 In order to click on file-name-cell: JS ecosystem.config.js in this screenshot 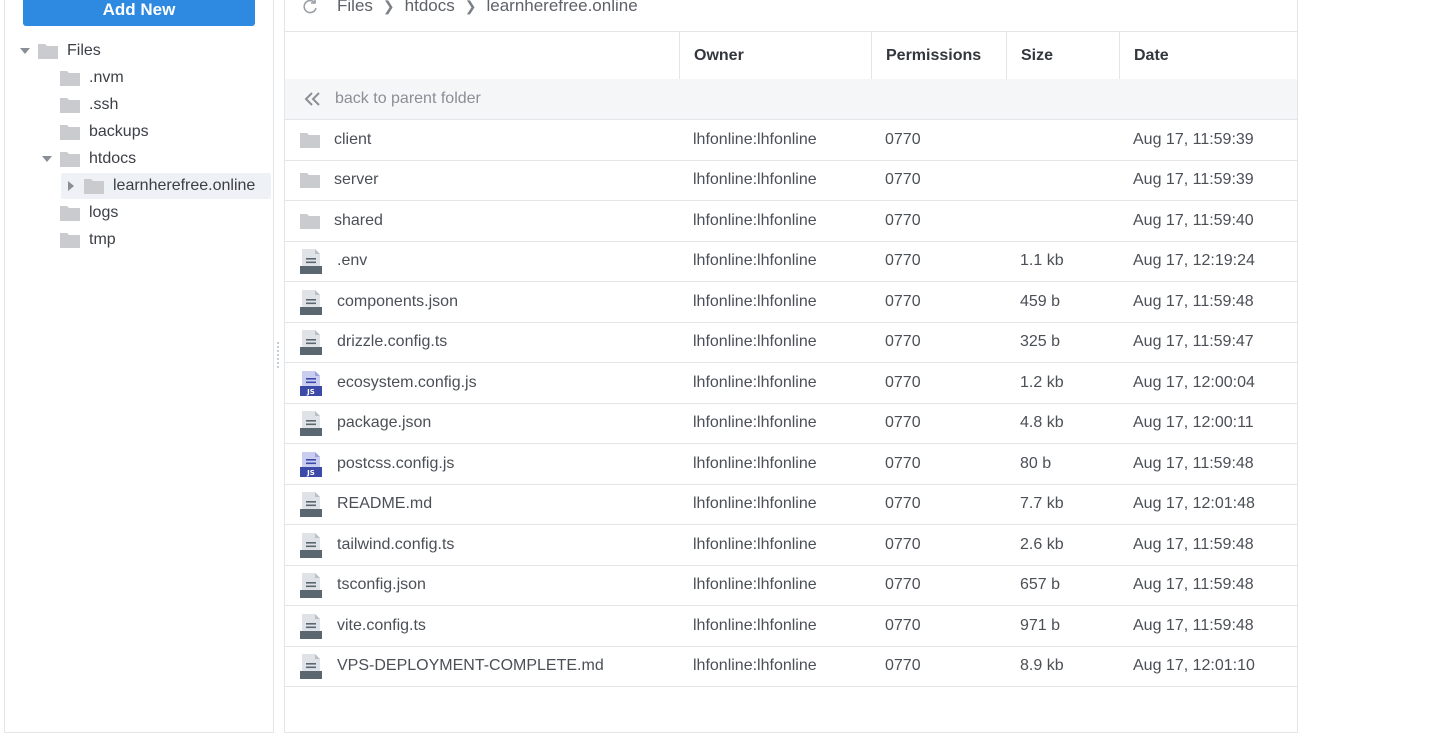, I will do `click(482, 383)`.